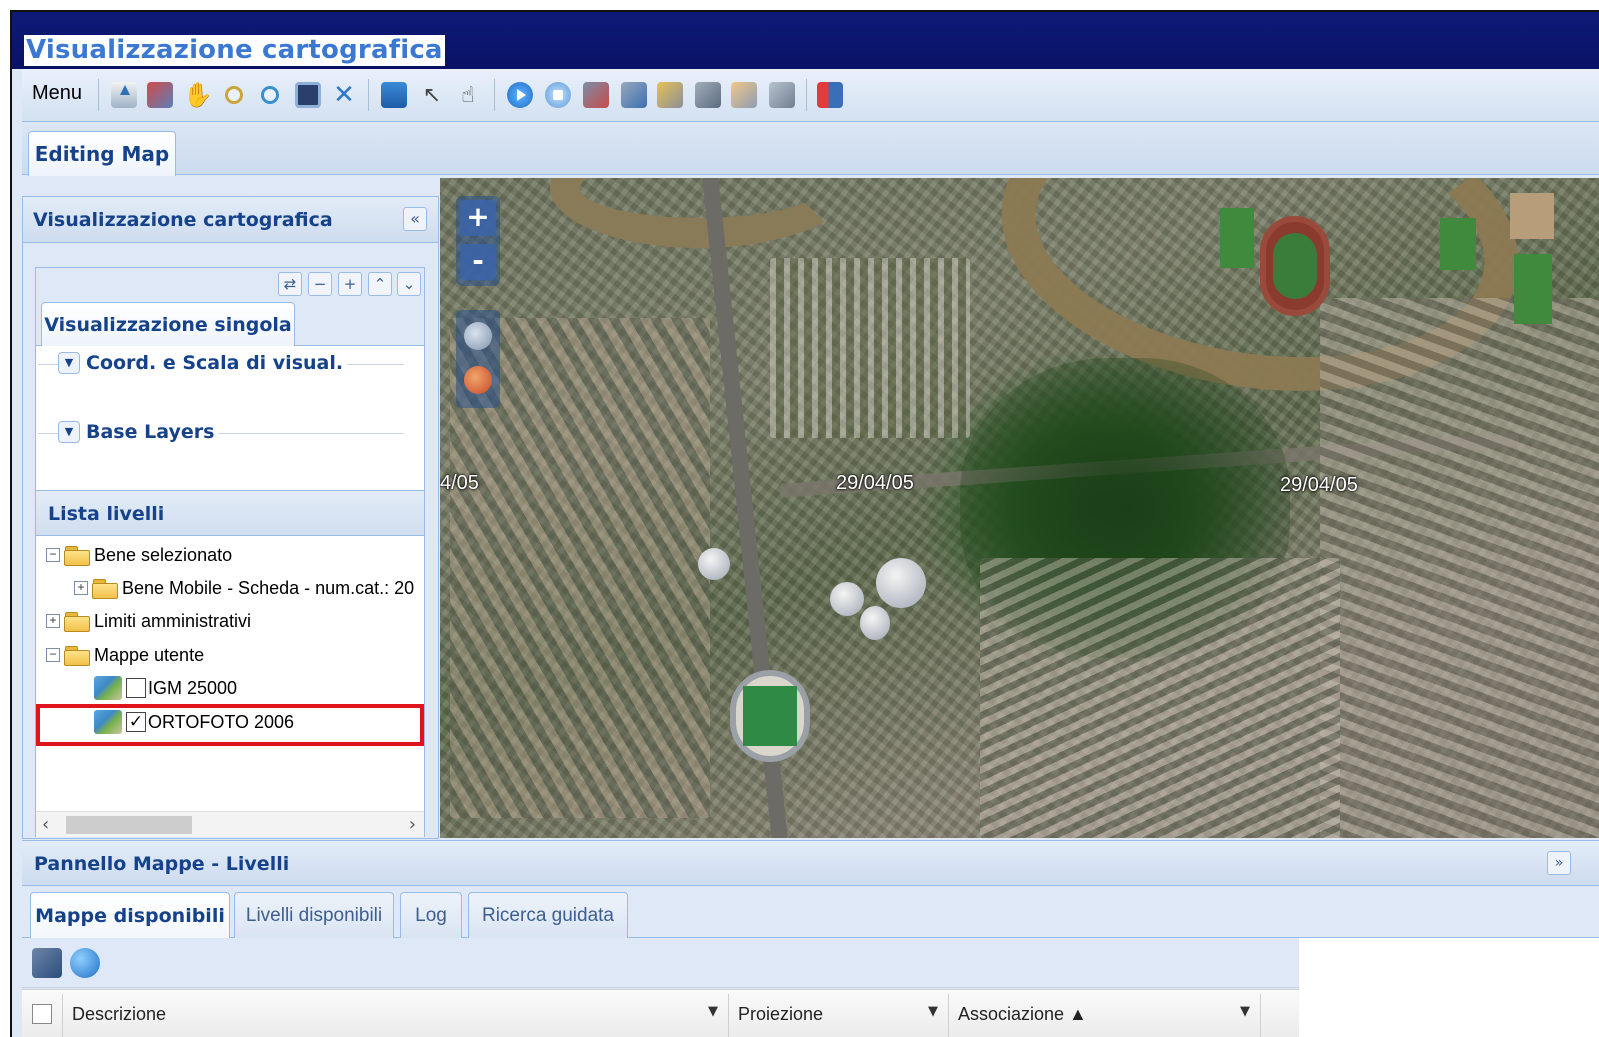 The height and width of the screenshot is (1037, 1599). Describe the element at coordinates (1449, 987) in the screenshot. I see `empty-area` at that location.